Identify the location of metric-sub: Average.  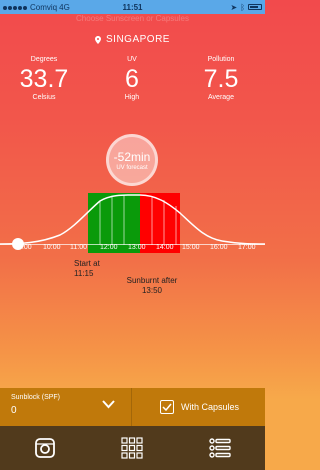
(221, 97).